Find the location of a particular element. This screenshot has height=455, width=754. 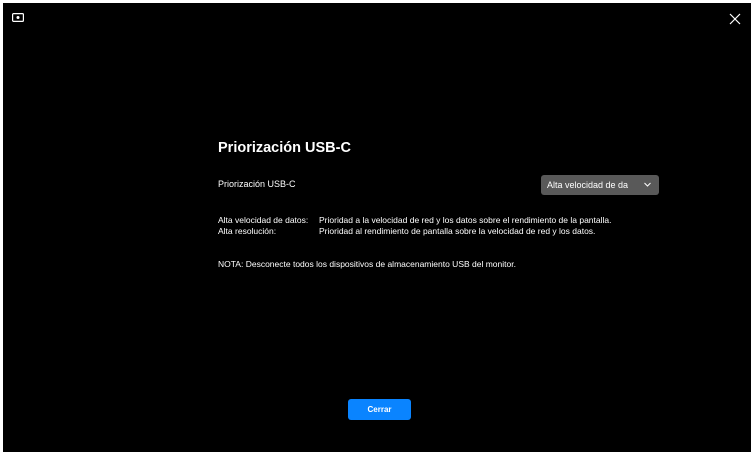

setting-label: Priorización USB-C is located at coordinates (257, 184).